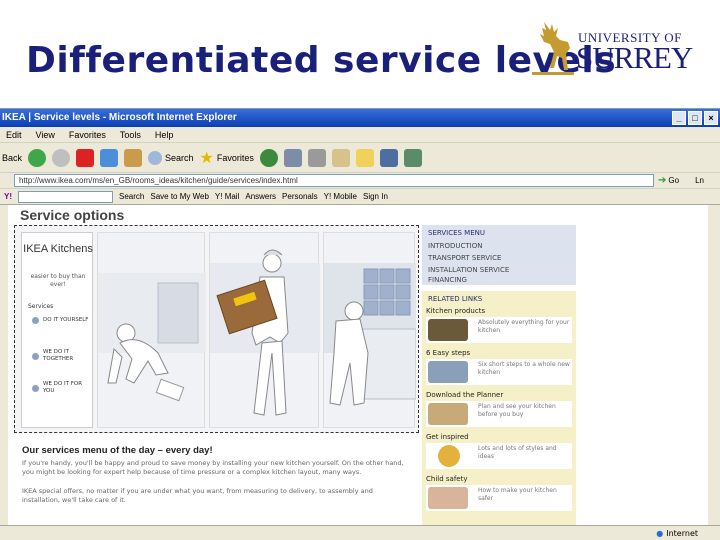 The width and height of the screenshot is (720, 540). What do you see at coordinates (446, 479) in the screenshot?
I see `related-title: Child safety` at bounding box center [446, 479].